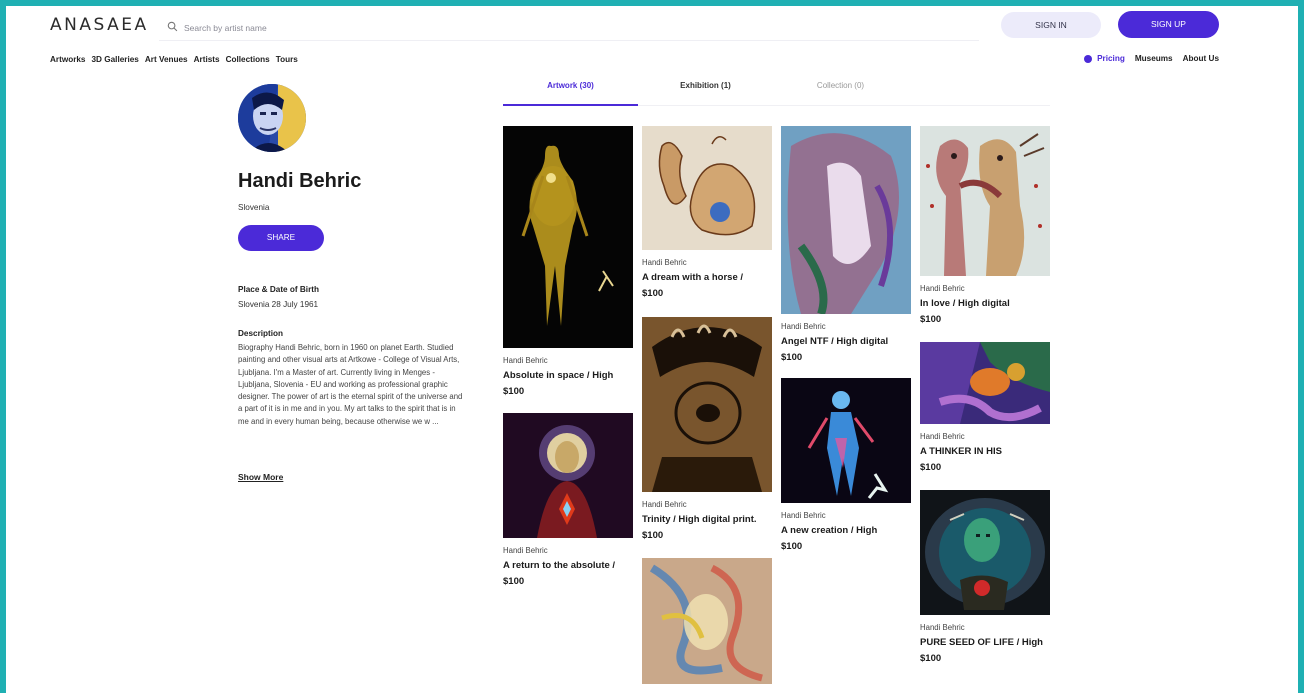 This screenshot has width=1304, height=693. Describe the element at coordinates (985, 303) in the screenshot. I see `artwork-title: In love / High digital` at that location.